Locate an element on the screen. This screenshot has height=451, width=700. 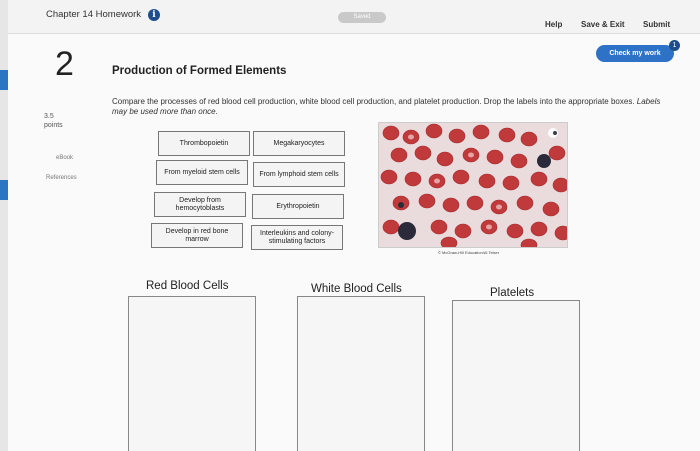
blood-smear-illustration is located at coordinates (473, 185).